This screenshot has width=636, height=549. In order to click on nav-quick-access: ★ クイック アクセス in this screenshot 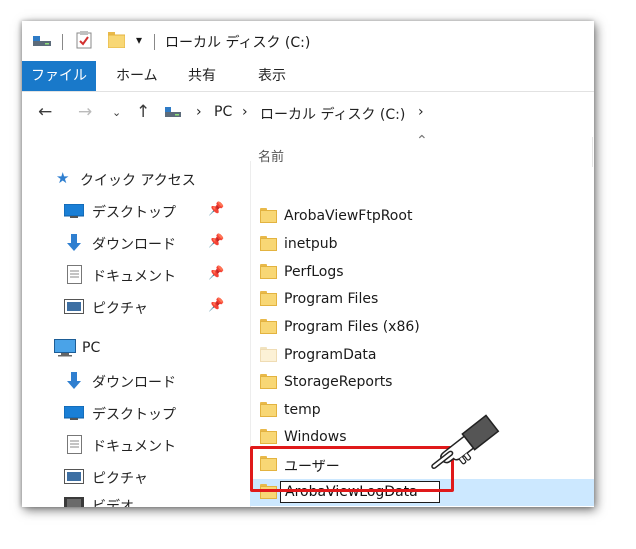, I will do `click(132, 179)`.